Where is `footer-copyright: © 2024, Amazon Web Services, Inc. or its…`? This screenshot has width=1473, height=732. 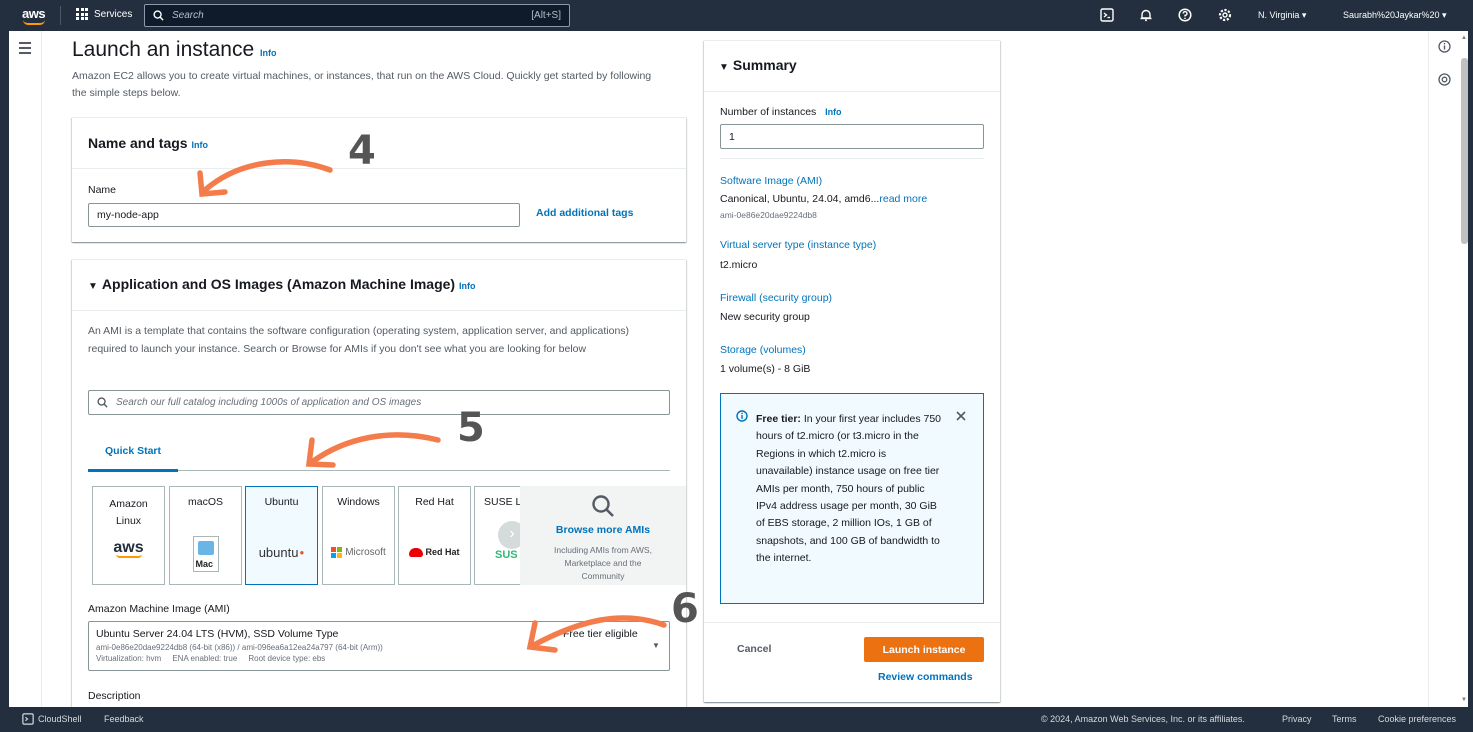 footer-copyright: © 2024, Amazon Web Services, Inc. or its… is located at coordinates (1143, 719).